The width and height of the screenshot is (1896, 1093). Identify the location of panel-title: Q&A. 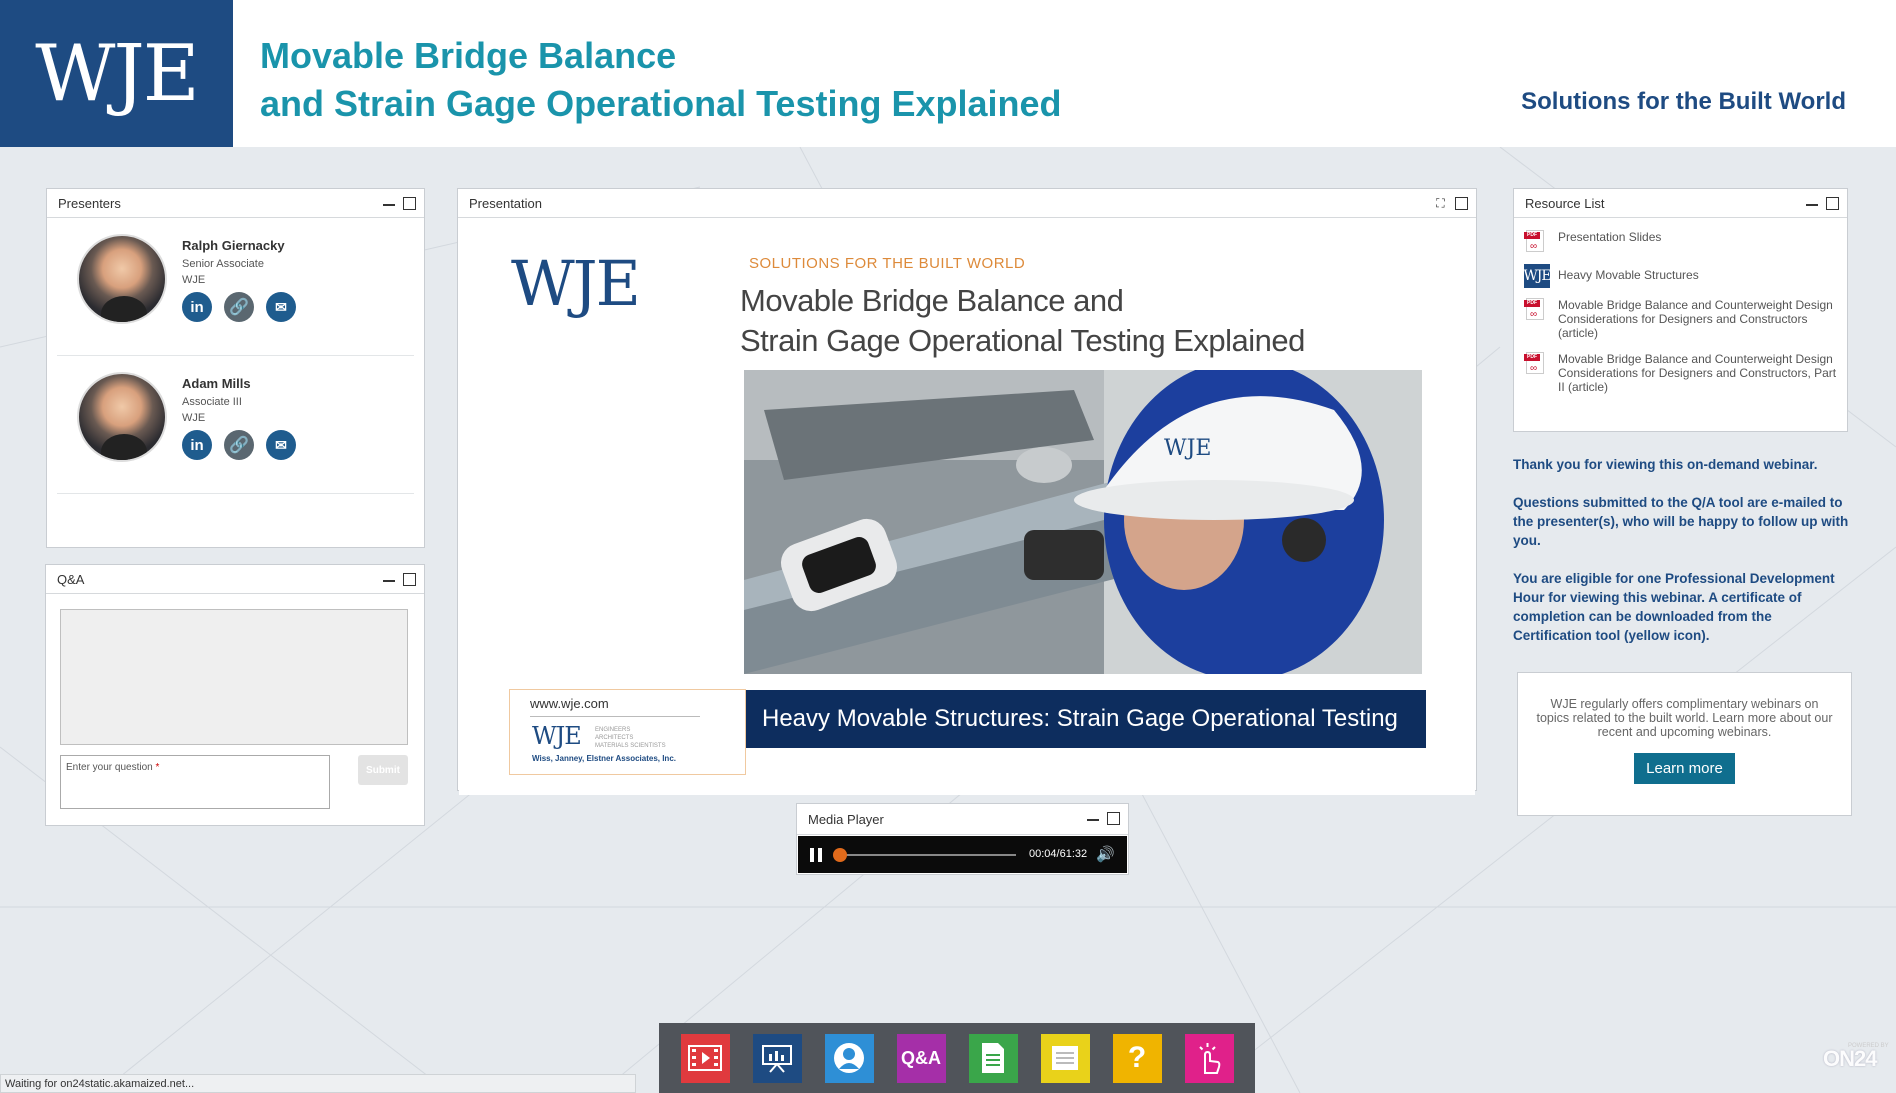
(71, 579).